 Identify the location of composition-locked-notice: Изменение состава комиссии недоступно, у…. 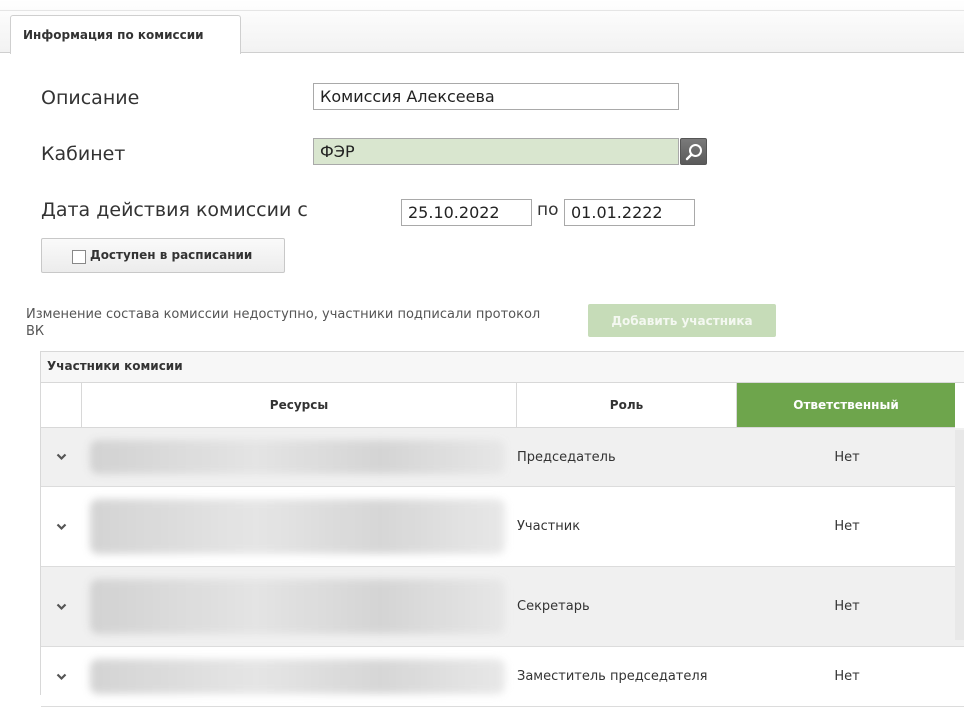
(283, 323).